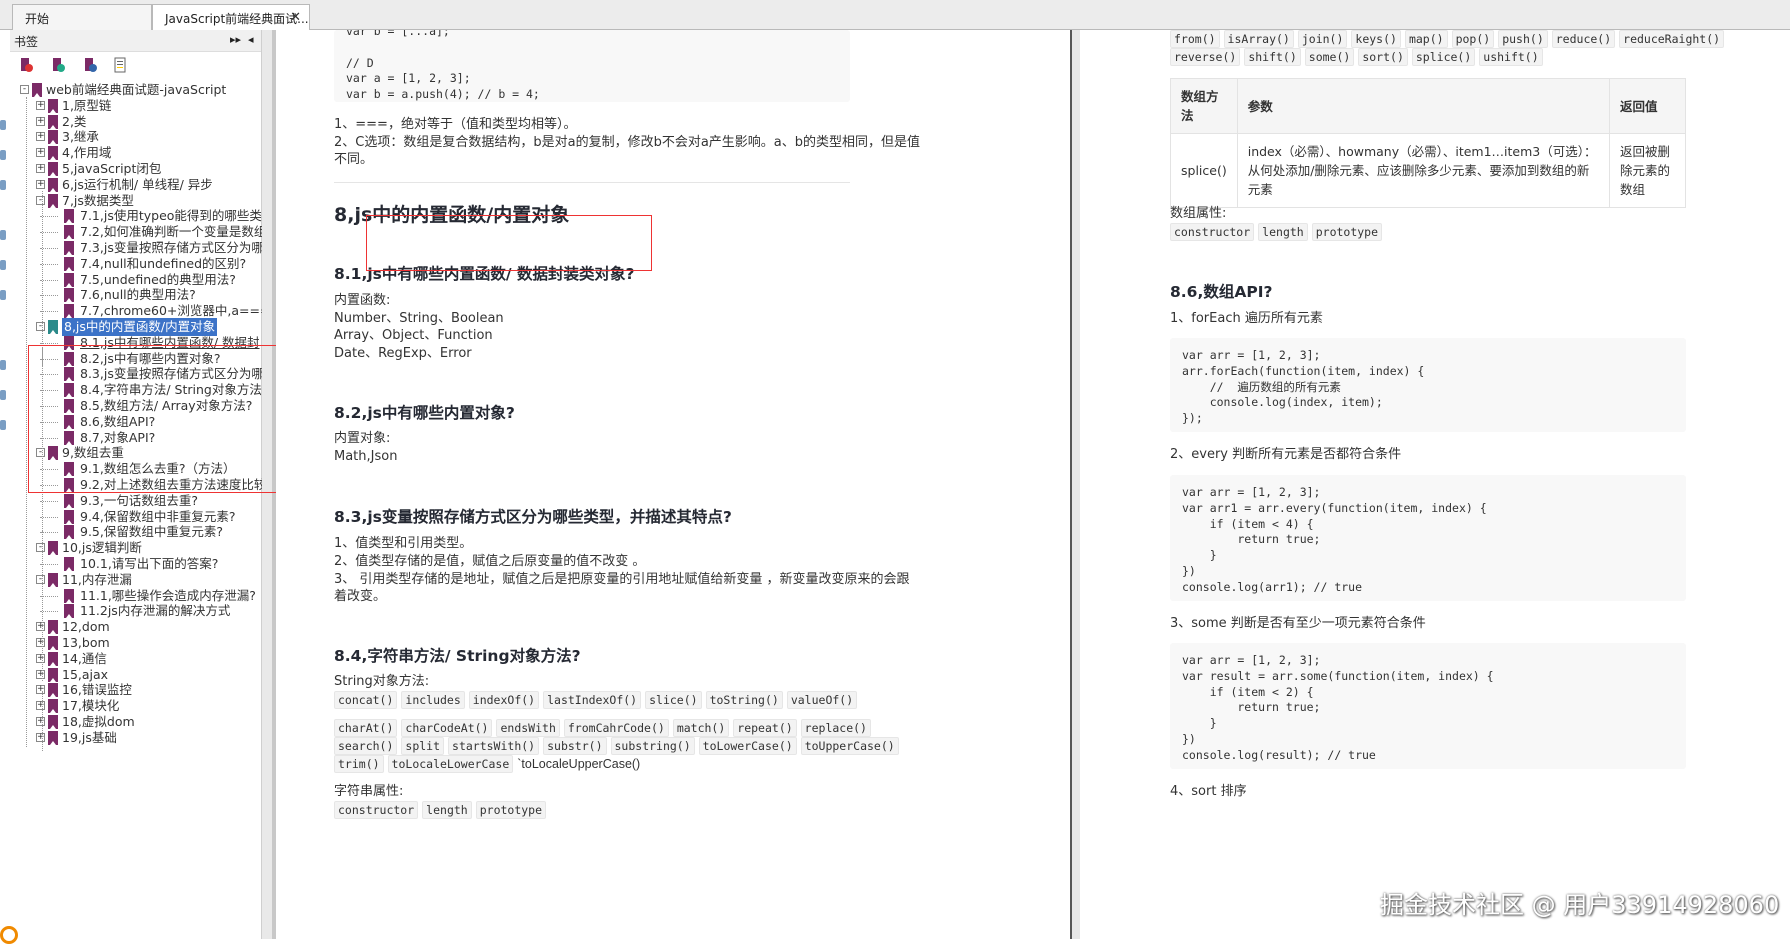  I want to click on code-chip: substr(), so click(575, 746).